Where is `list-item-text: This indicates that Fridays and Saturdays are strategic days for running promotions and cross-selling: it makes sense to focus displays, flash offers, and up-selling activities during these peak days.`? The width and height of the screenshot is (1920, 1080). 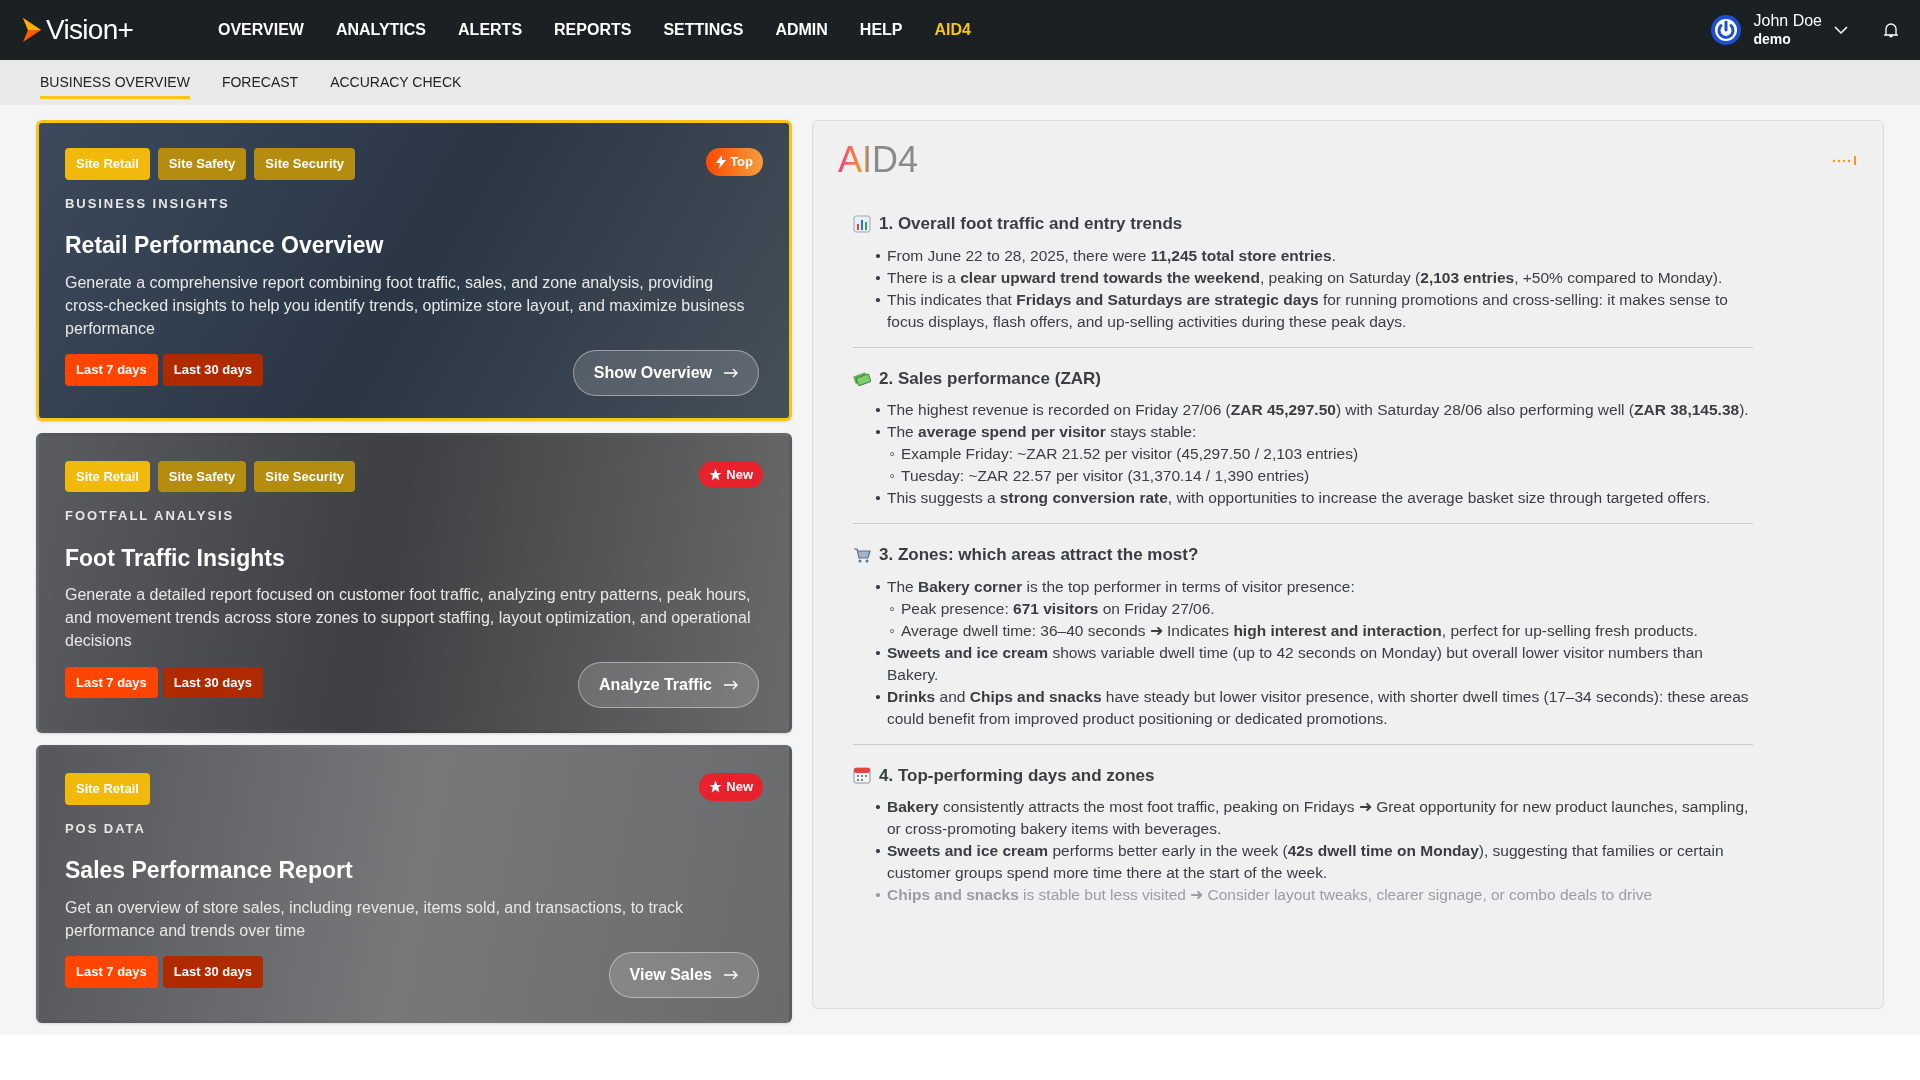
list-item-text: This indicates that Fridays and Saturdays are strategic days for running promotions and cross-selling: it makes sense to focus displays, flash offers, and up-selling activities during these peak days. is located at coordinates (1308, 310).